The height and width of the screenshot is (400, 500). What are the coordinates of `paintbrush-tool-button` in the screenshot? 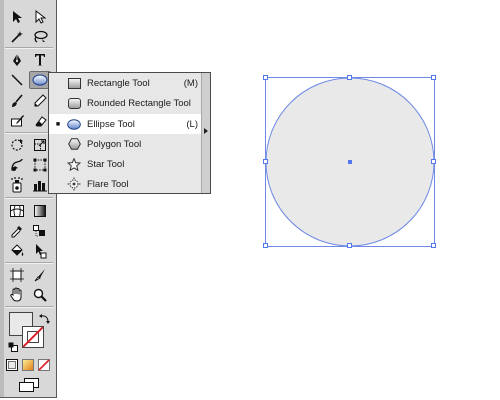 It's located at (17, 101).